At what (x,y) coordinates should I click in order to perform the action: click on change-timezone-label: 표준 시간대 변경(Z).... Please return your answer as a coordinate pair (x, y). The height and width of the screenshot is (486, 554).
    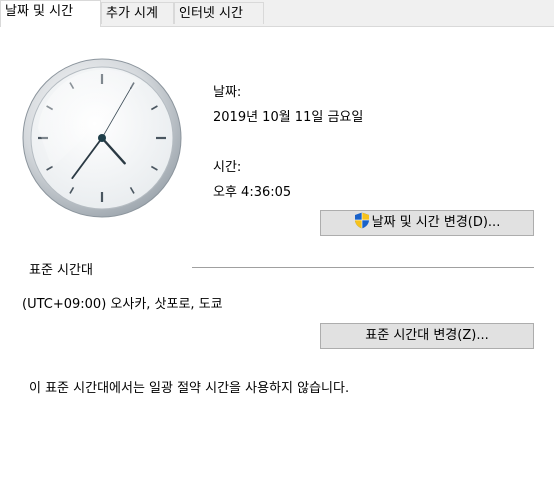
    Looking at the image, I should click on (427, 335).